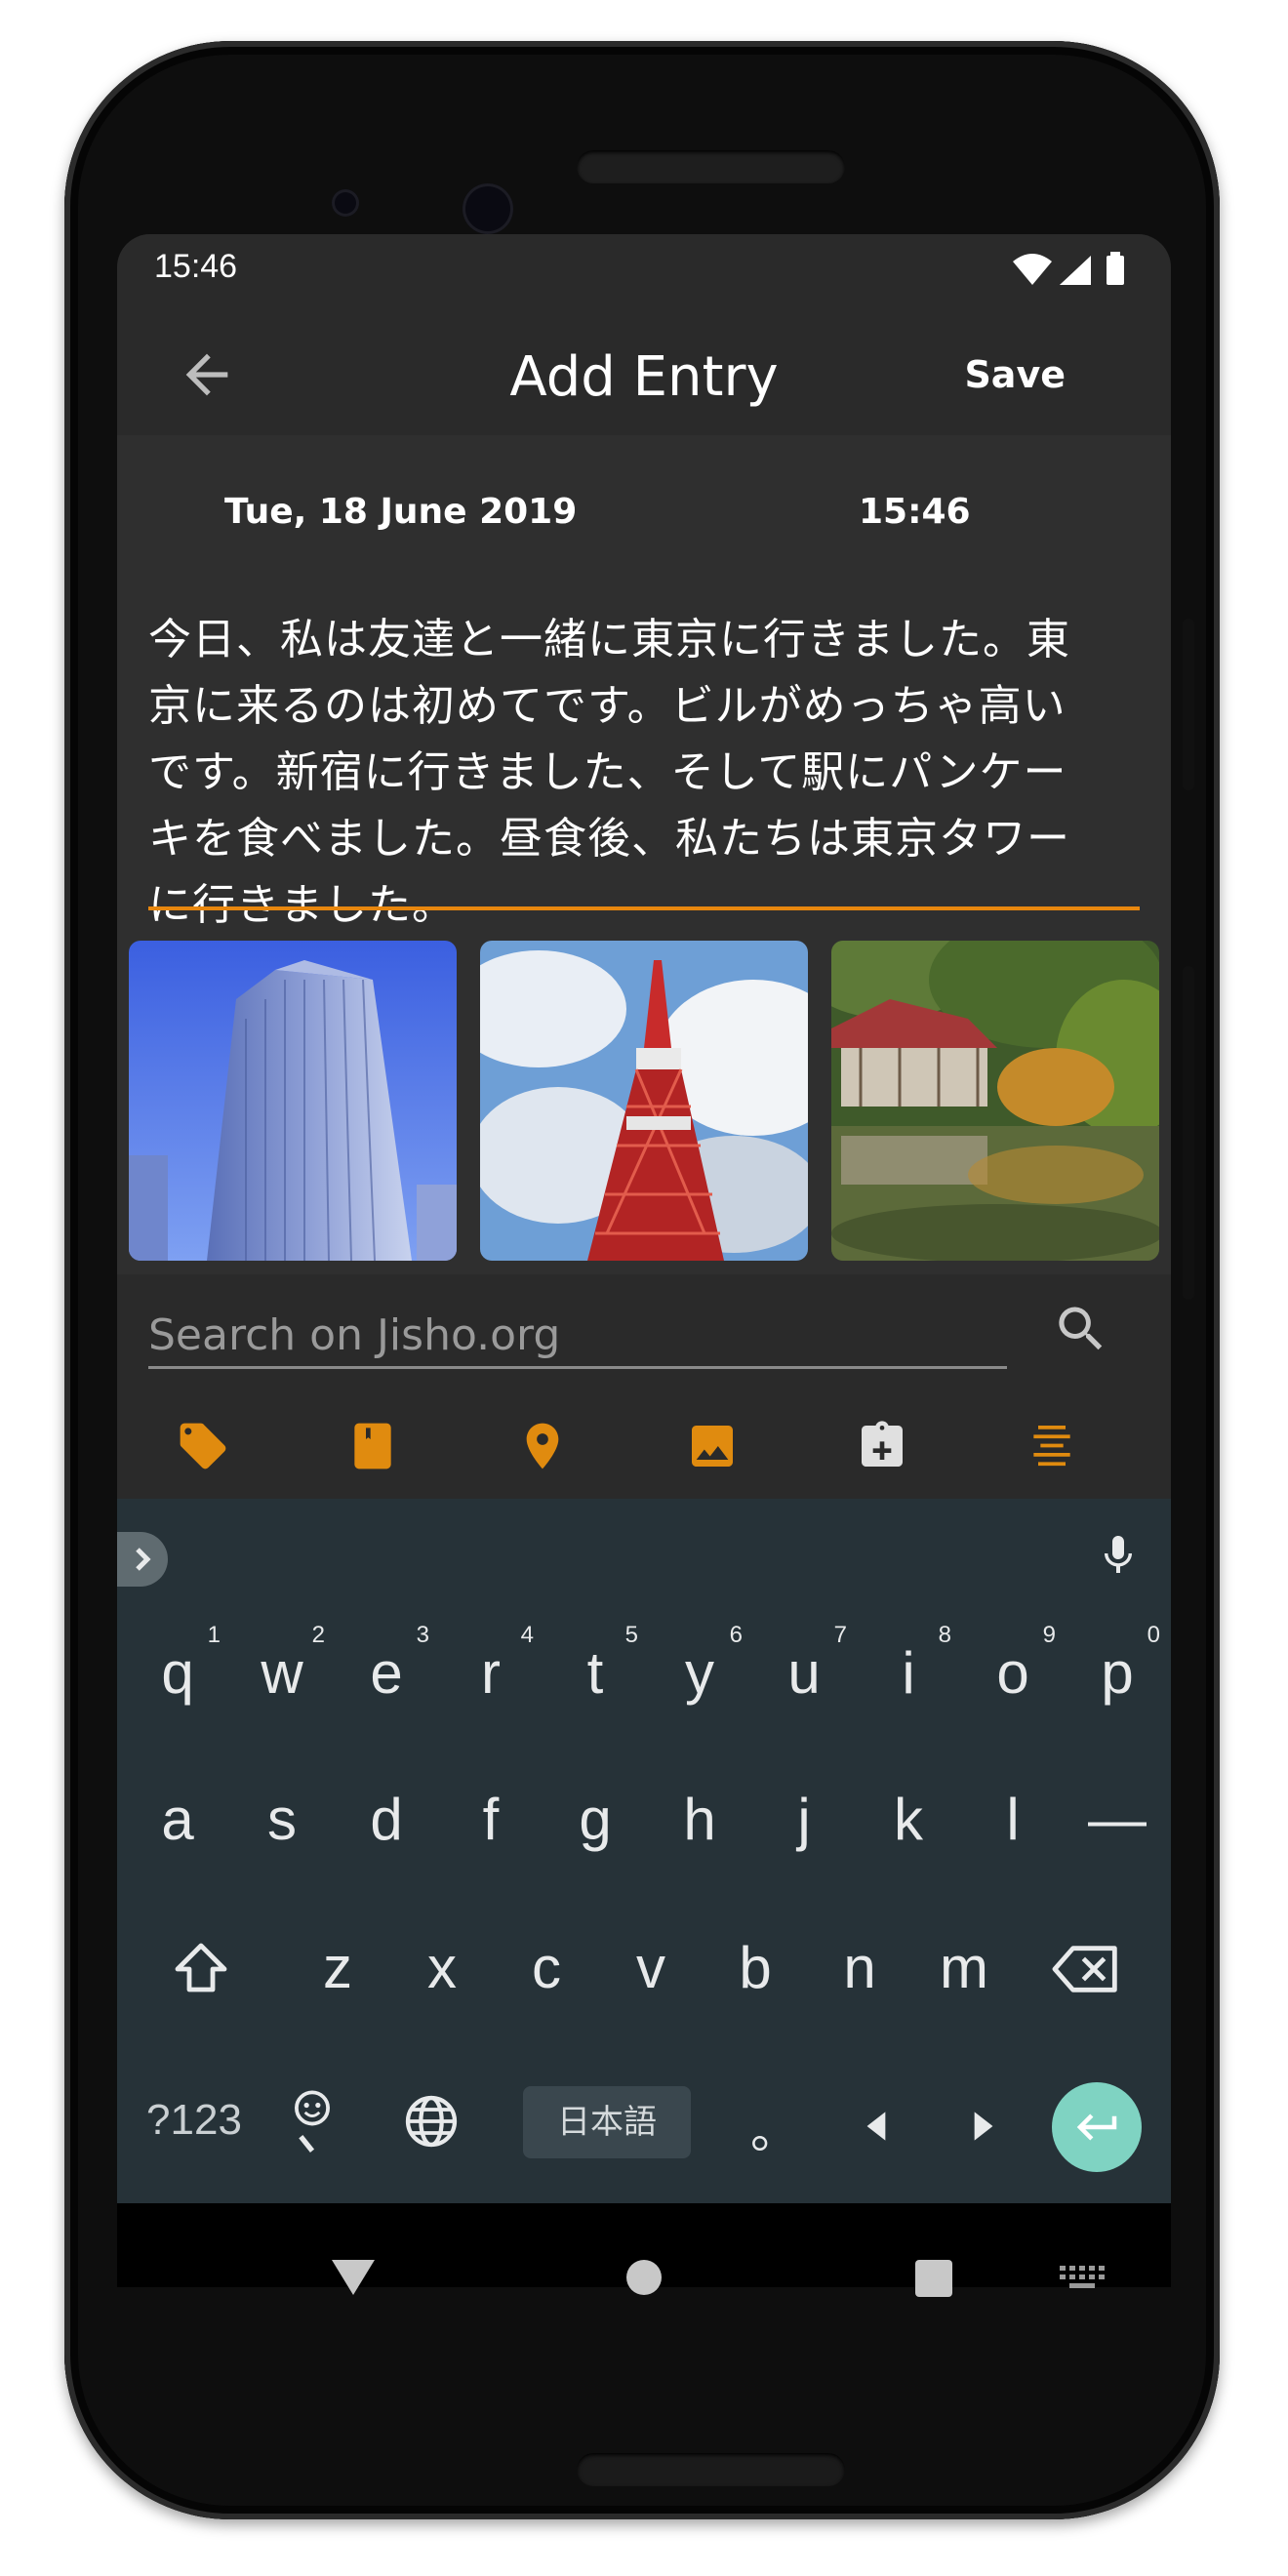 This screenshot has height=2576, width=1288. I want to click on symbols-key: ?123, so click(194, 2120).